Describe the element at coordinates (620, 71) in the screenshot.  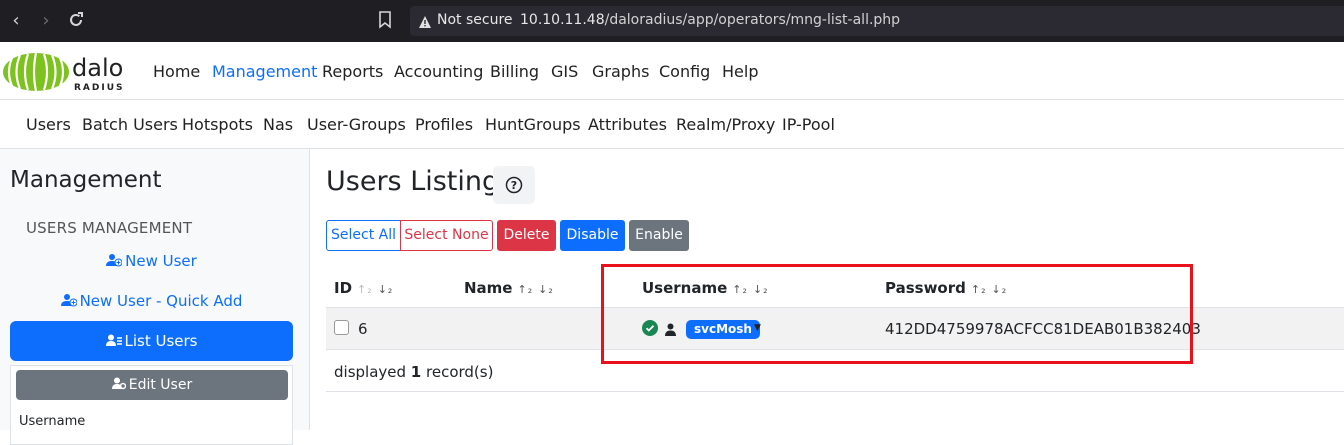
I see `nav-graphs: Graphs` at that location.